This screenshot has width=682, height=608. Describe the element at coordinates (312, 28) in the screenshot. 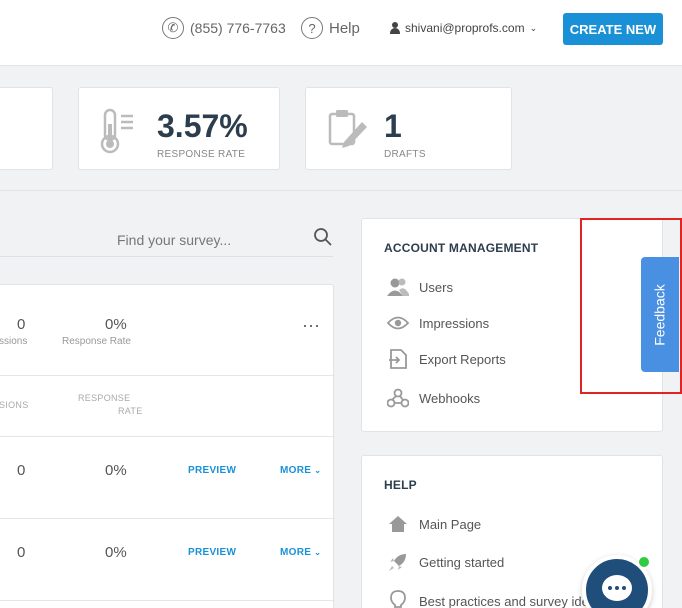

I see `question-icon: ?` at that location.